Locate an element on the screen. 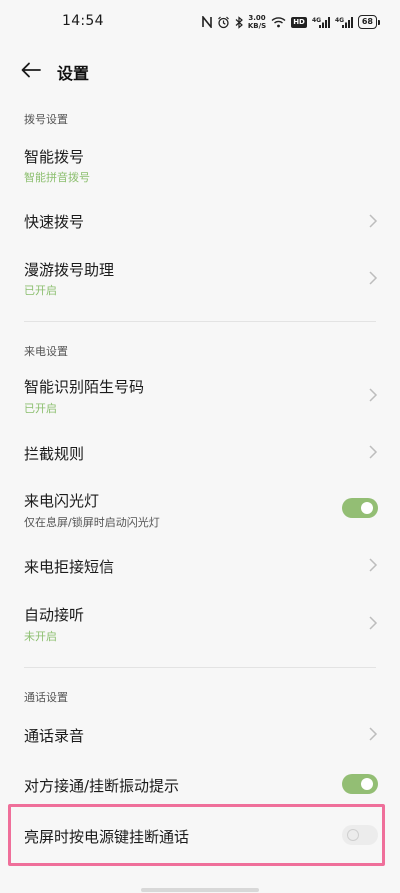 This screenshot has width=400, height=893. row-roaming-dial-assistant: 漫游拨号助理 已开启 is located at coordinates (200, 280).